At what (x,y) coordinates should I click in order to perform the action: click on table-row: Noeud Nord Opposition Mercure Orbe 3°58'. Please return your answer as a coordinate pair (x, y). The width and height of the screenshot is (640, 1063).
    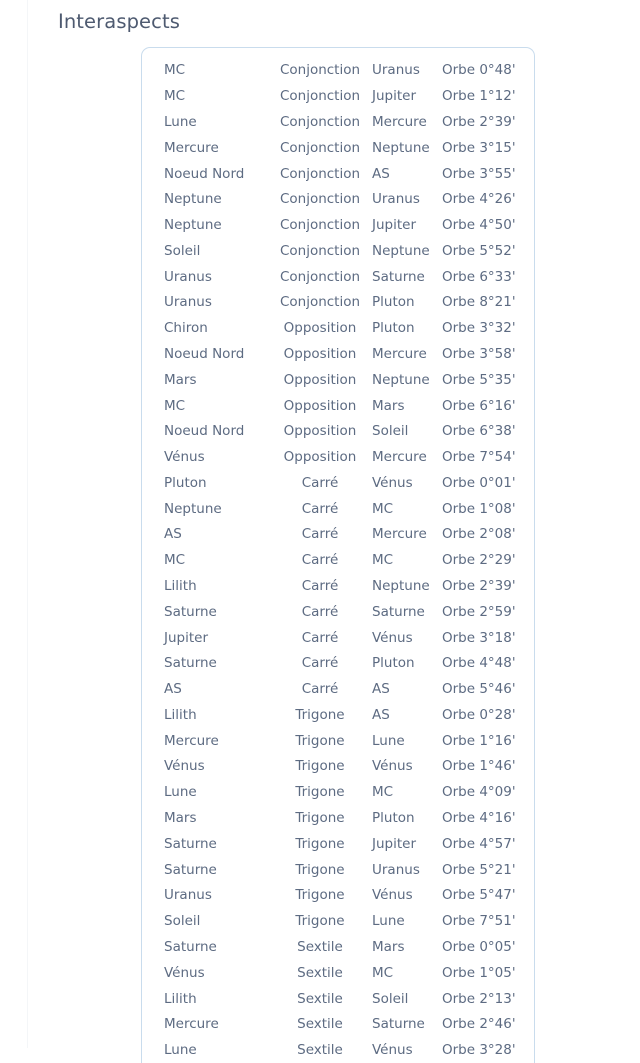
    Looking at the image, I should click on (340, 355).